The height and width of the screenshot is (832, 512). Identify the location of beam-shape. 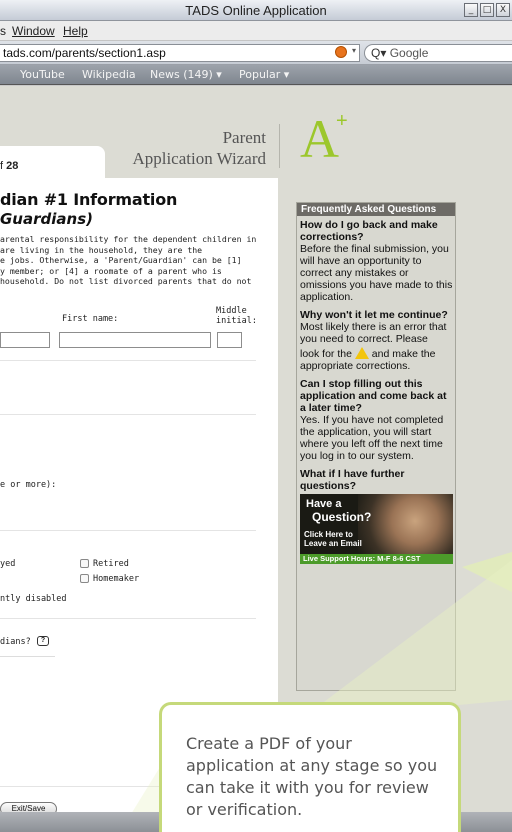
(406, 640).